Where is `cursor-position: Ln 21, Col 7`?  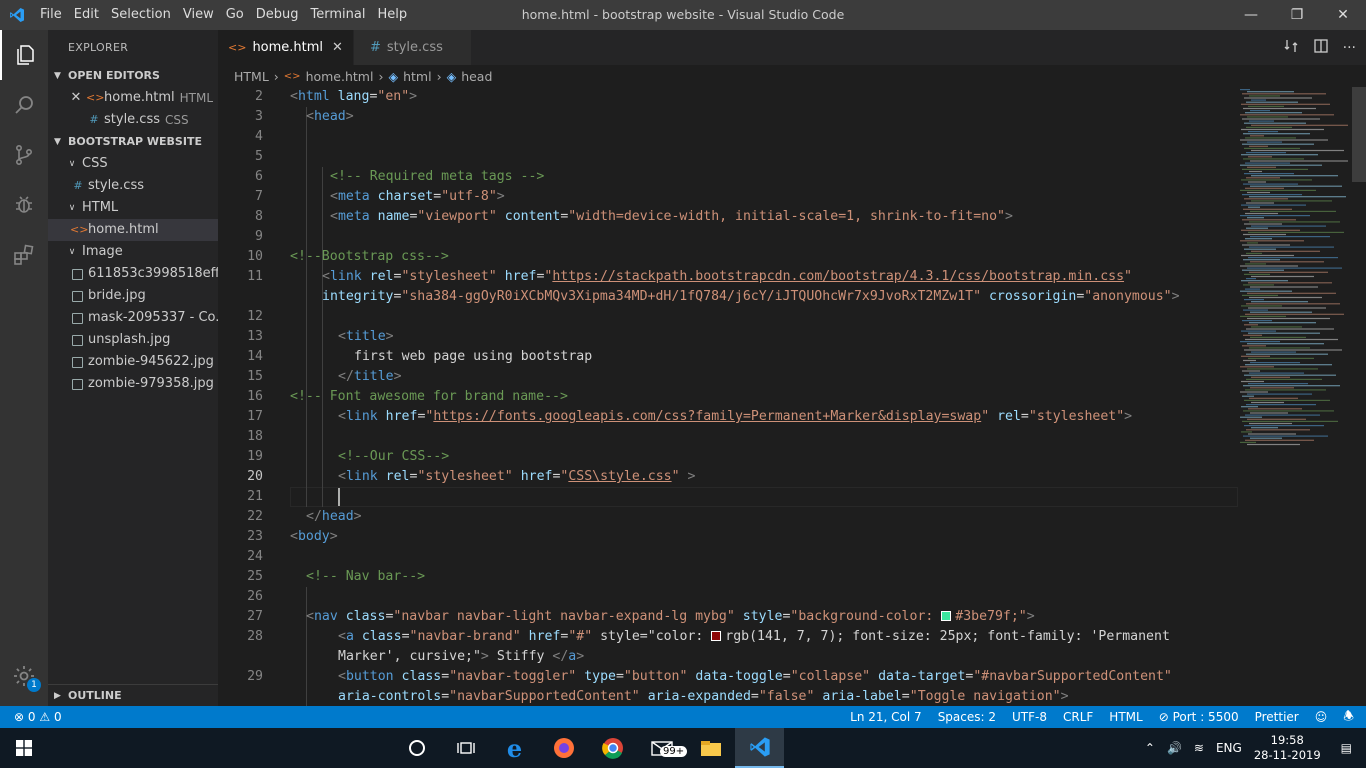
cursor-position: Ln 21, Col 7 is located at coordinates (886, 717).